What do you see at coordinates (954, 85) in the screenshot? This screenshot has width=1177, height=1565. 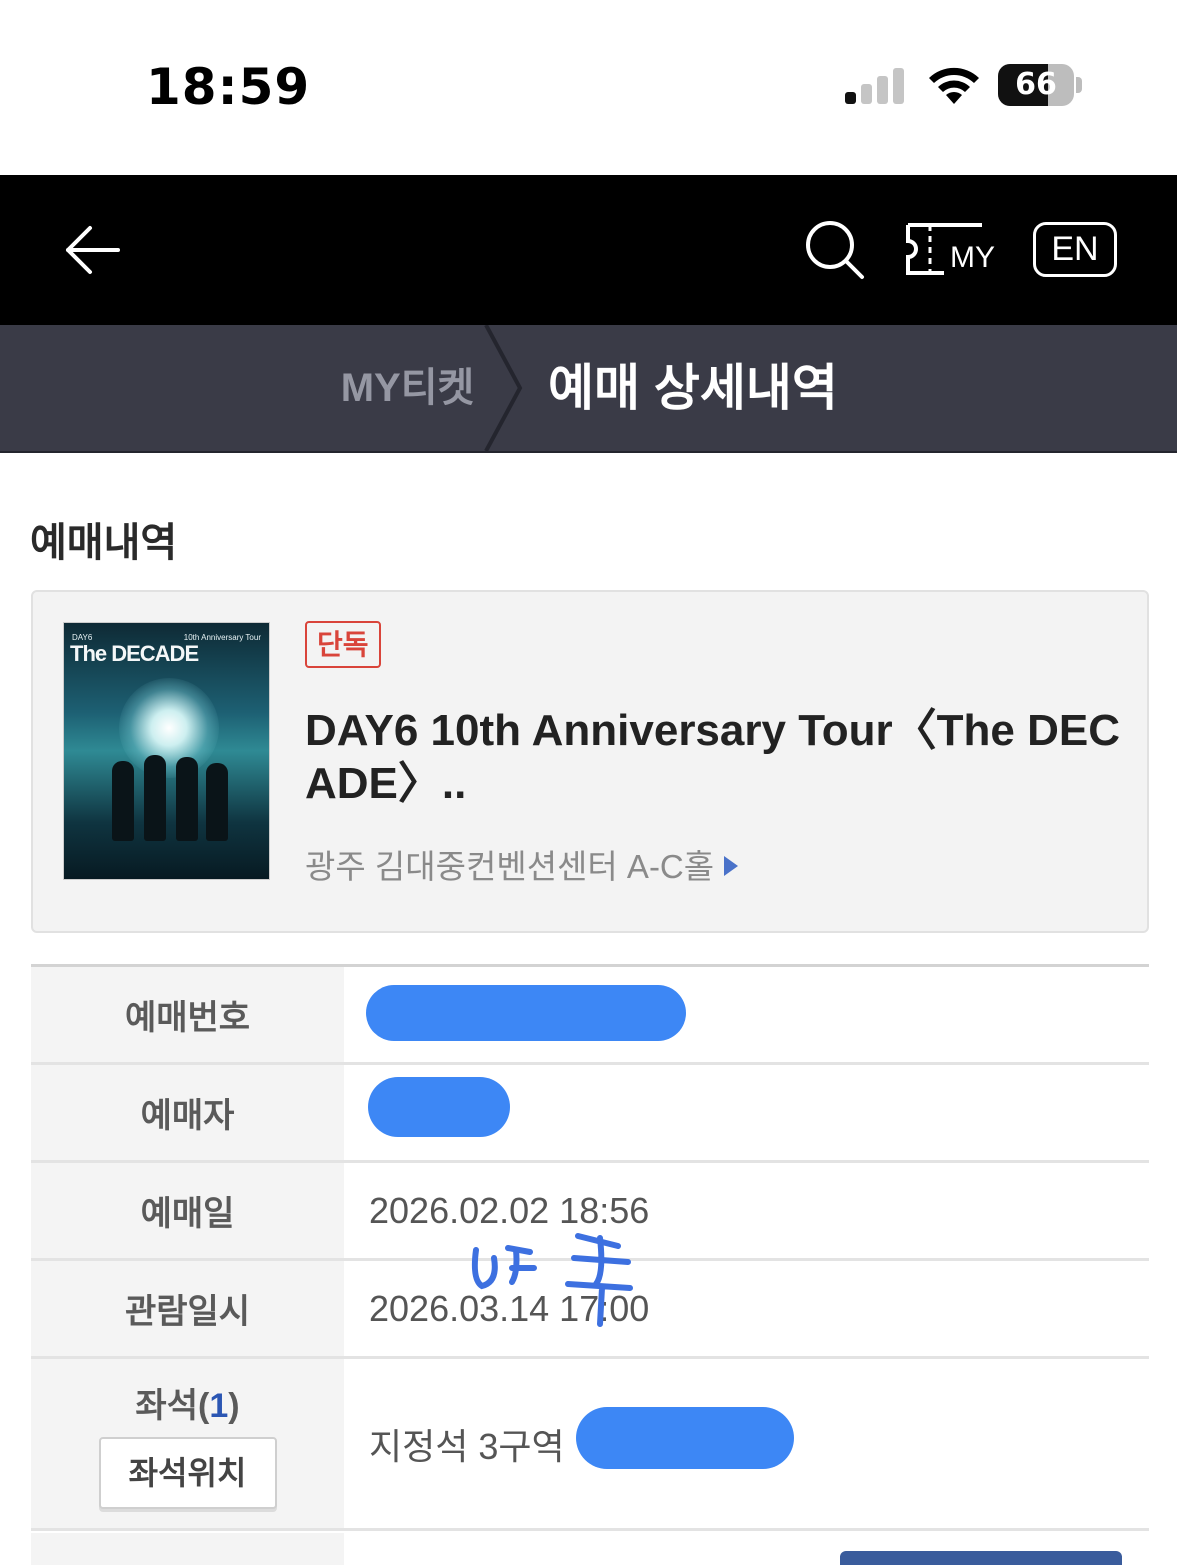 I see `wifi-icon` at bounding box center [954, 85].